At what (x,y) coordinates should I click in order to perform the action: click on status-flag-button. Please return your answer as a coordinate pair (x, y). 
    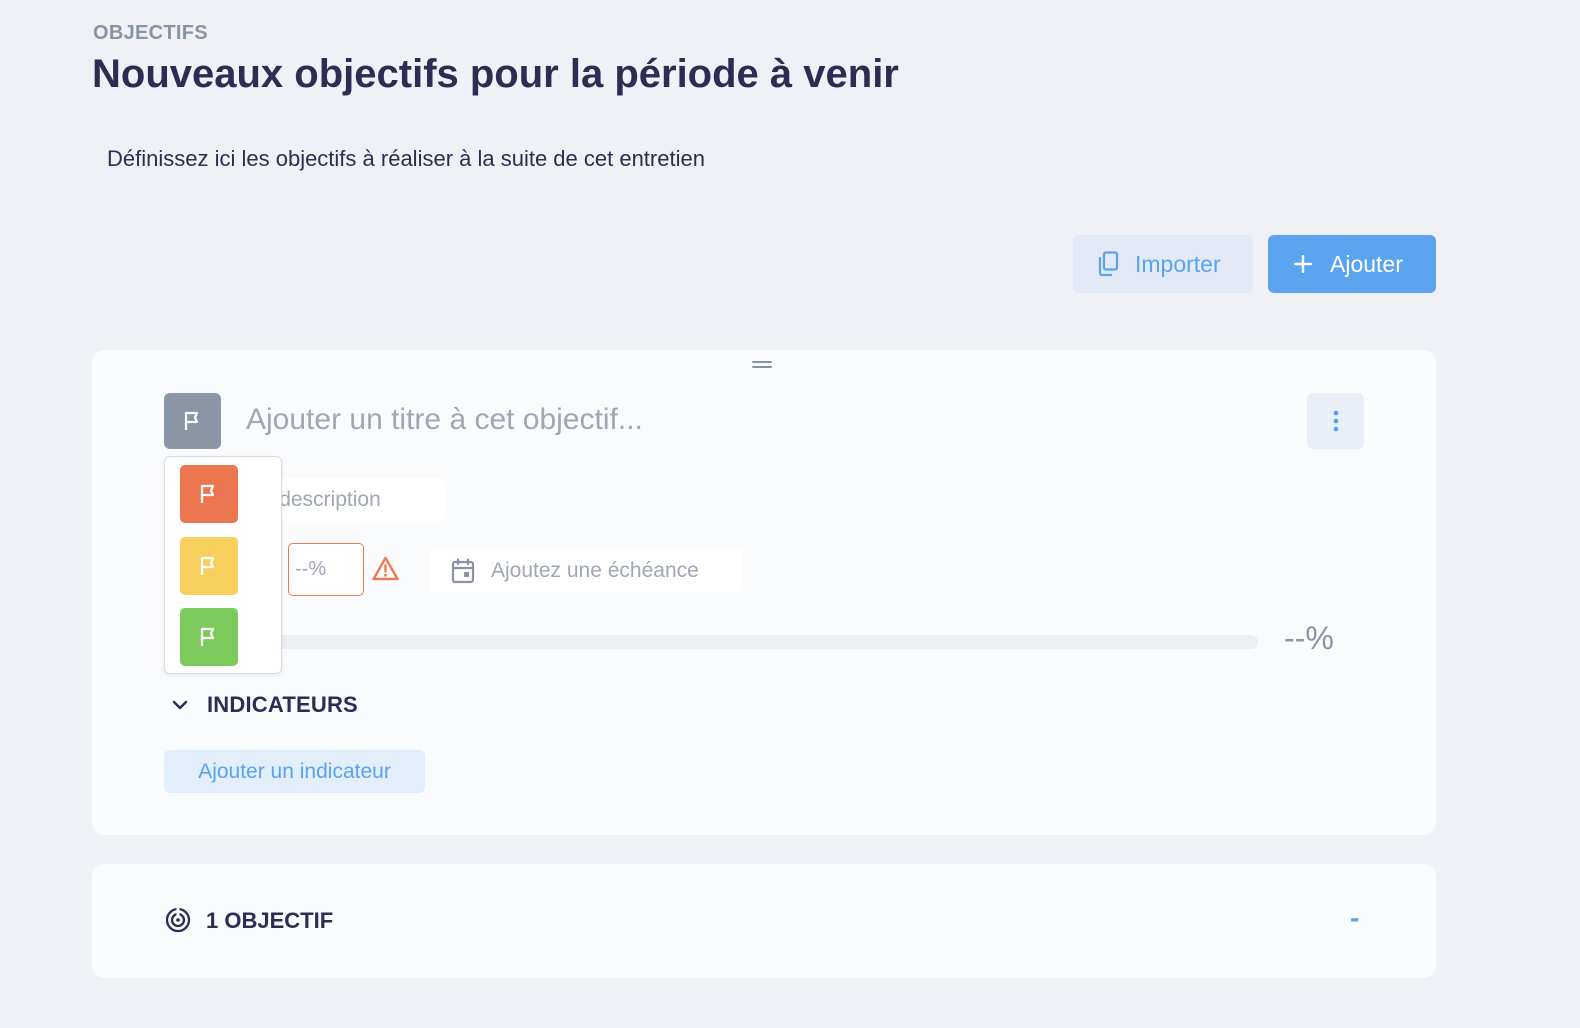
    Looking at the image, I should click on (192, 421).